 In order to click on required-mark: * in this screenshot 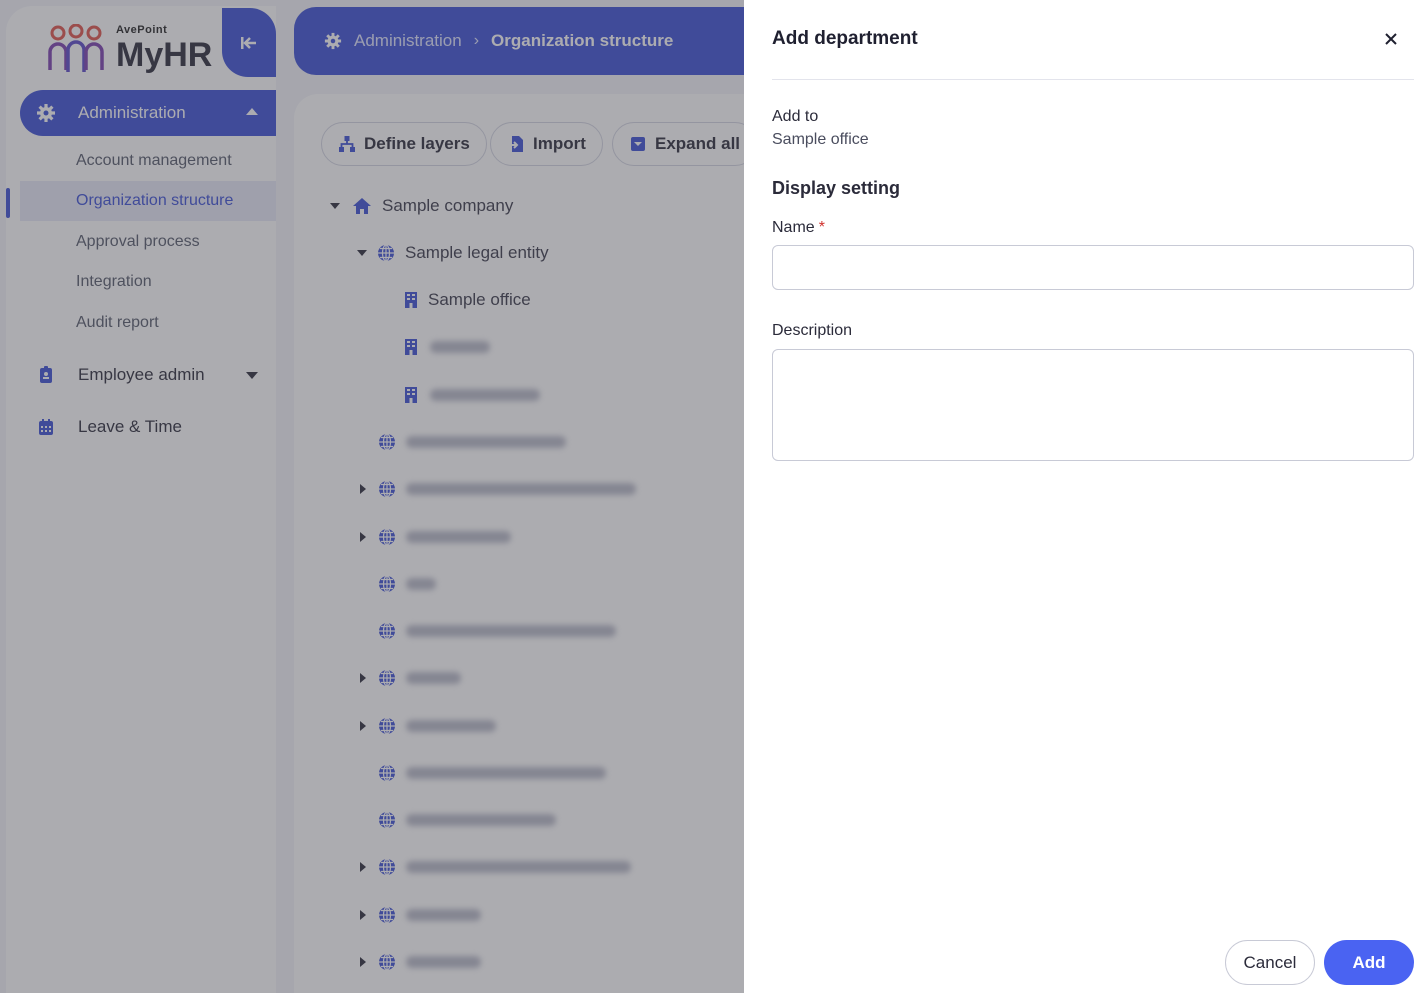, I will do `click(821, 227)`.